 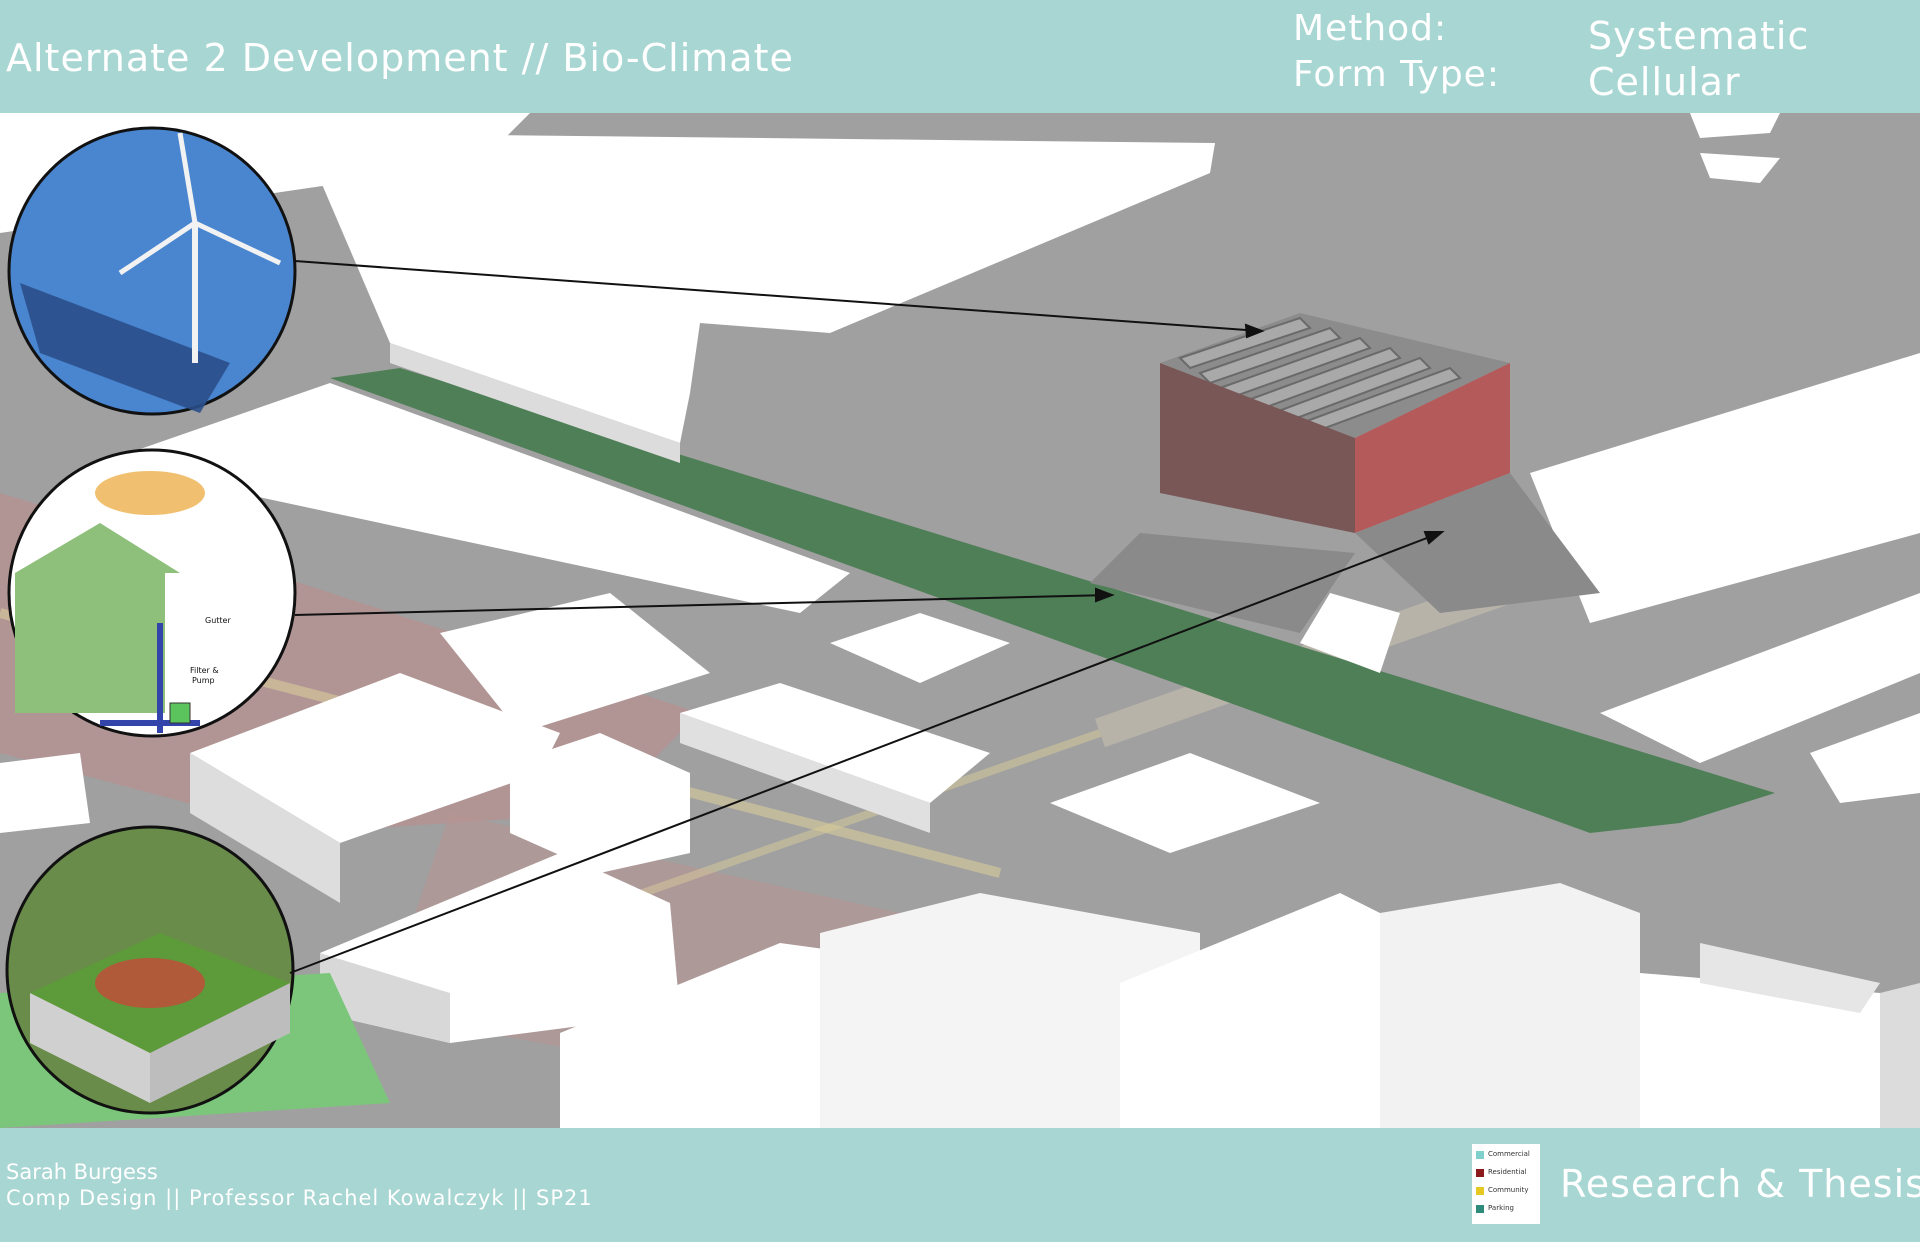 I want to click on commercial-swatch, so click(x=1480, y=1155).